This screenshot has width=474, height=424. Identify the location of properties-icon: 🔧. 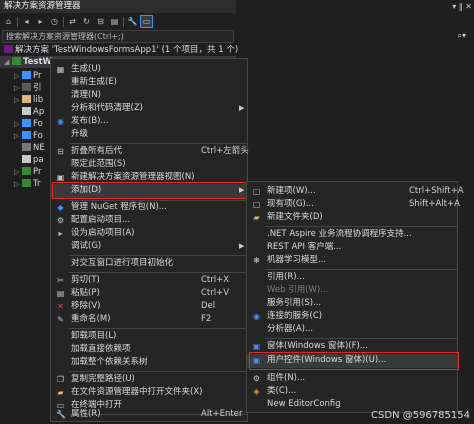
(132, 21).